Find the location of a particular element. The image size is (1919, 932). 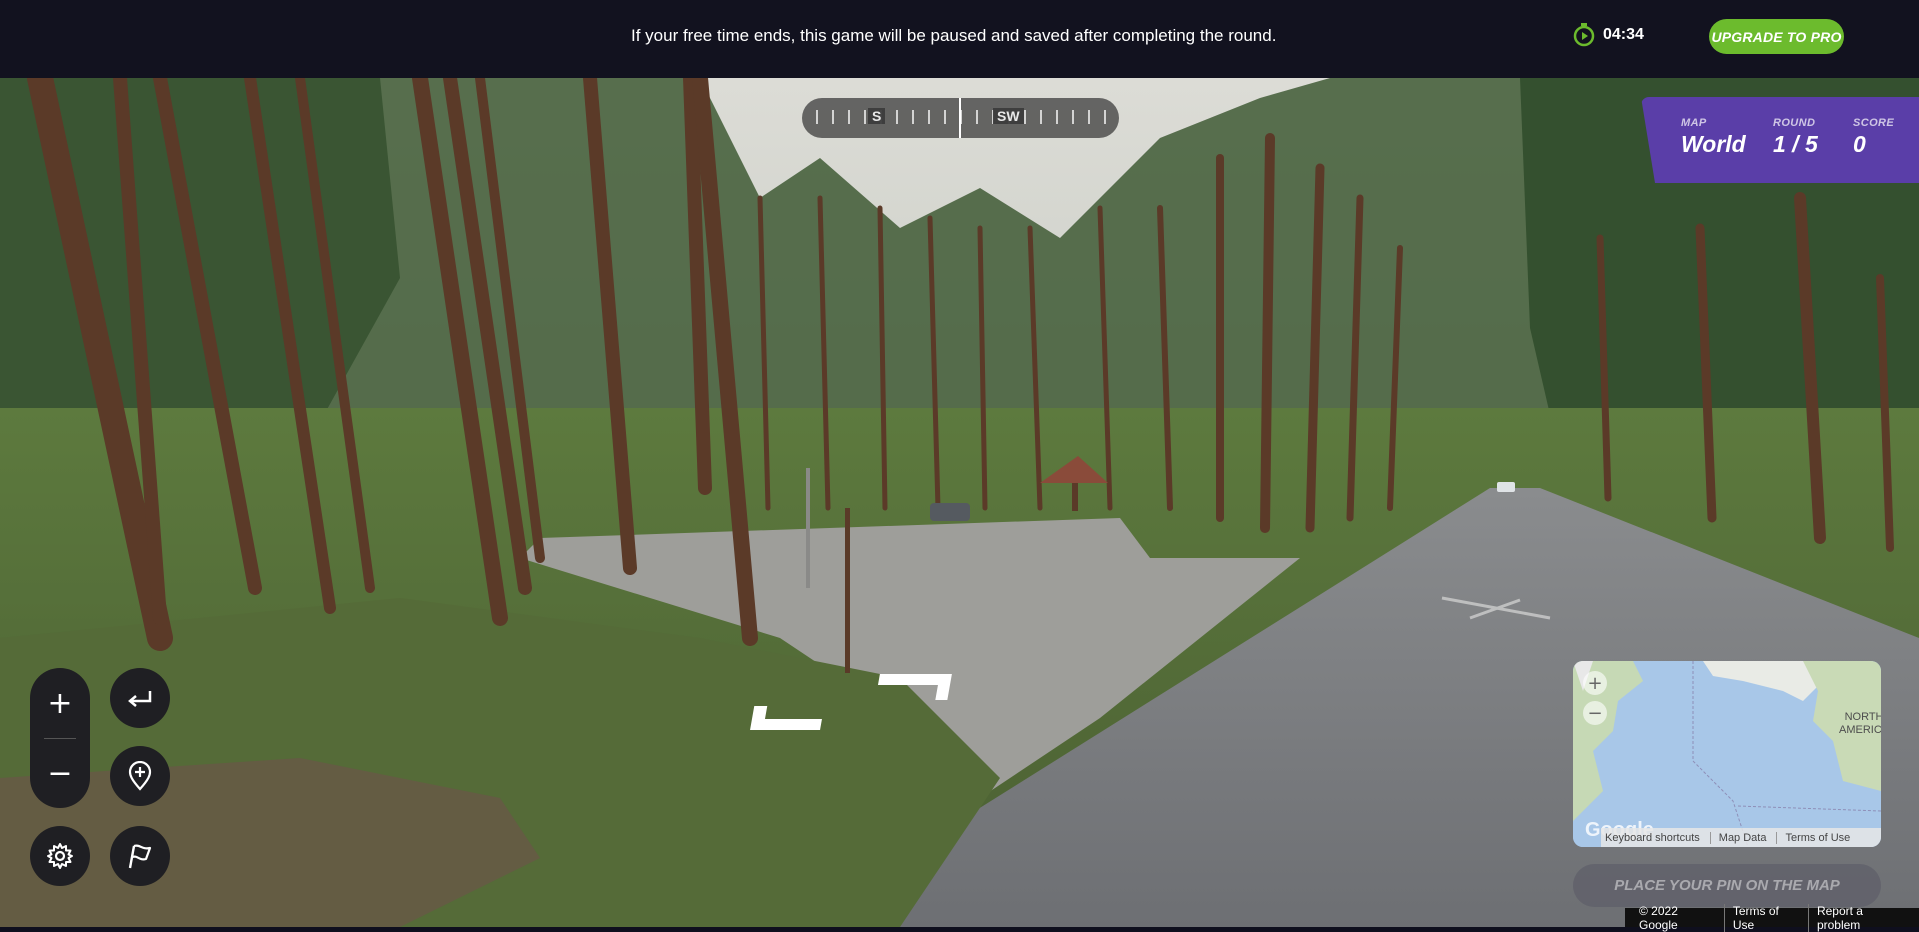

undo-arrow-icon is located at coordinates (140, 699).